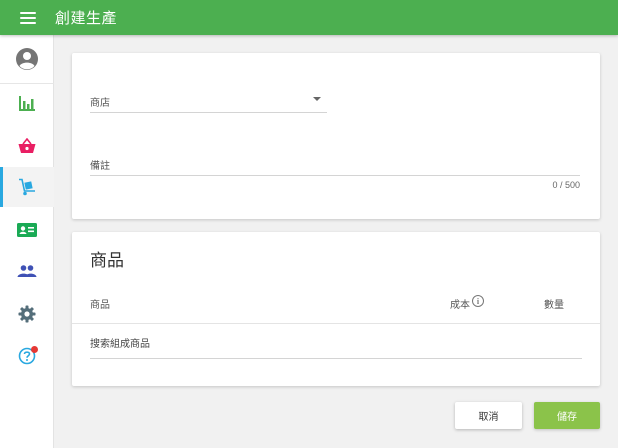 This screenshot has height=448, width=618. What do you see at coordinates (107, 260) in the screenshot?
I see `products-section-title: 商品` at bounding box center [107, 260].